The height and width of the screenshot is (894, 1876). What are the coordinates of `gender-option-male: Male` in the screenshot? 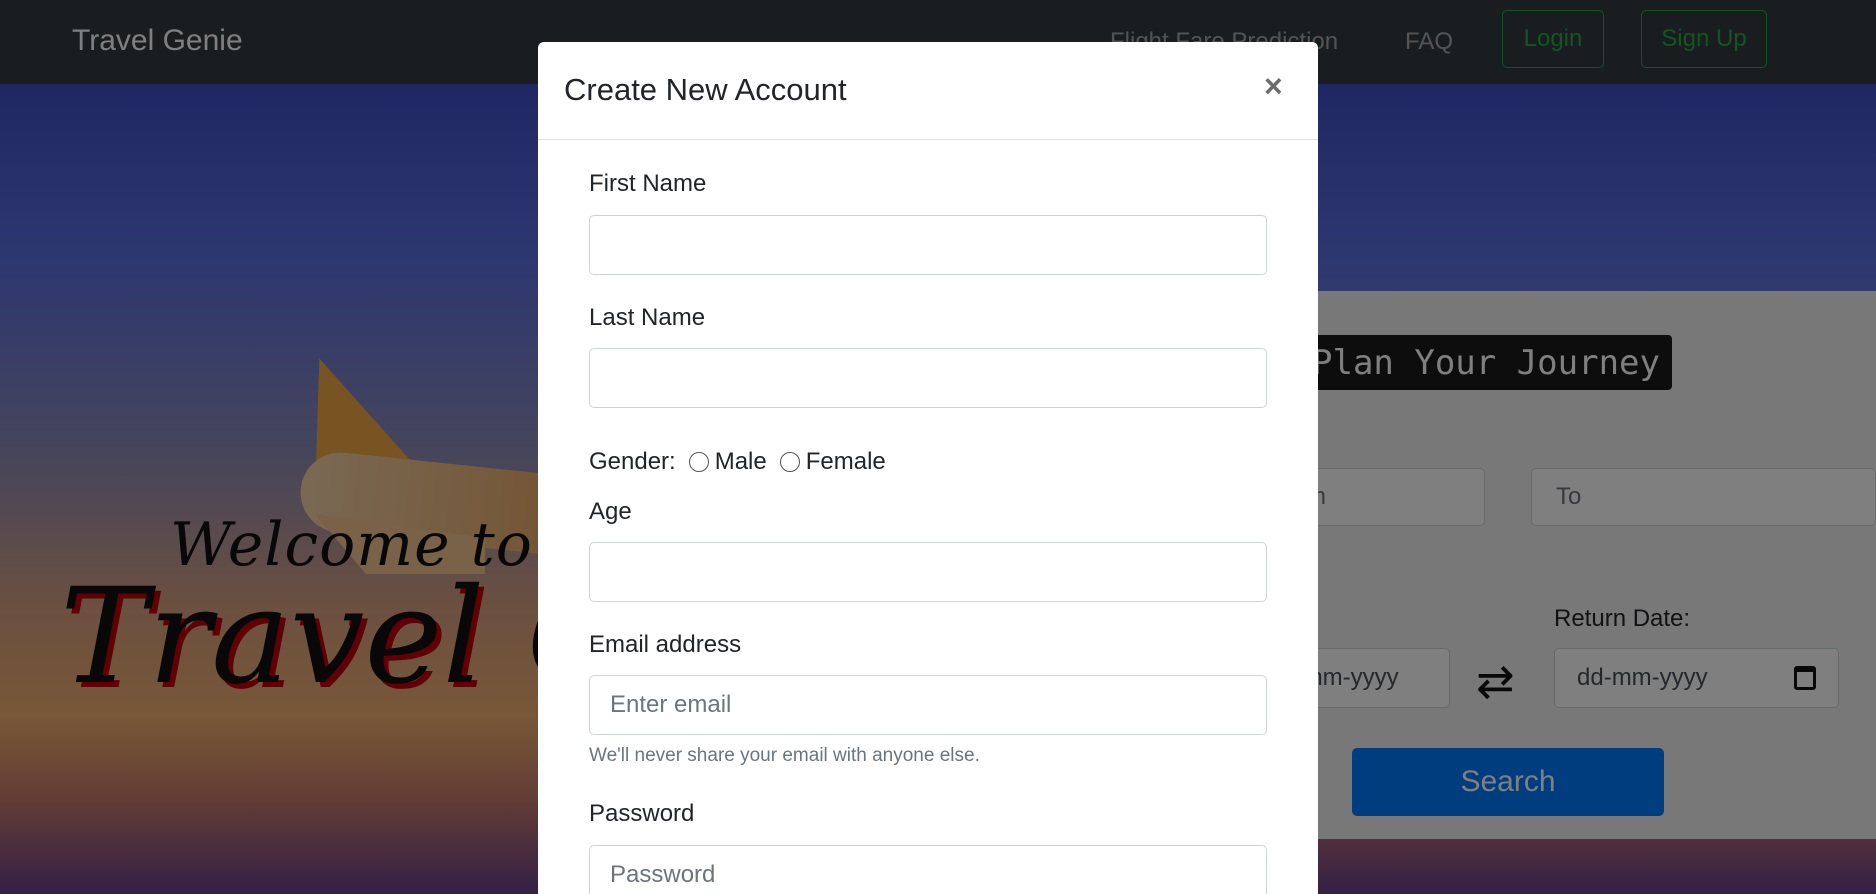 It's located at (727, 462).